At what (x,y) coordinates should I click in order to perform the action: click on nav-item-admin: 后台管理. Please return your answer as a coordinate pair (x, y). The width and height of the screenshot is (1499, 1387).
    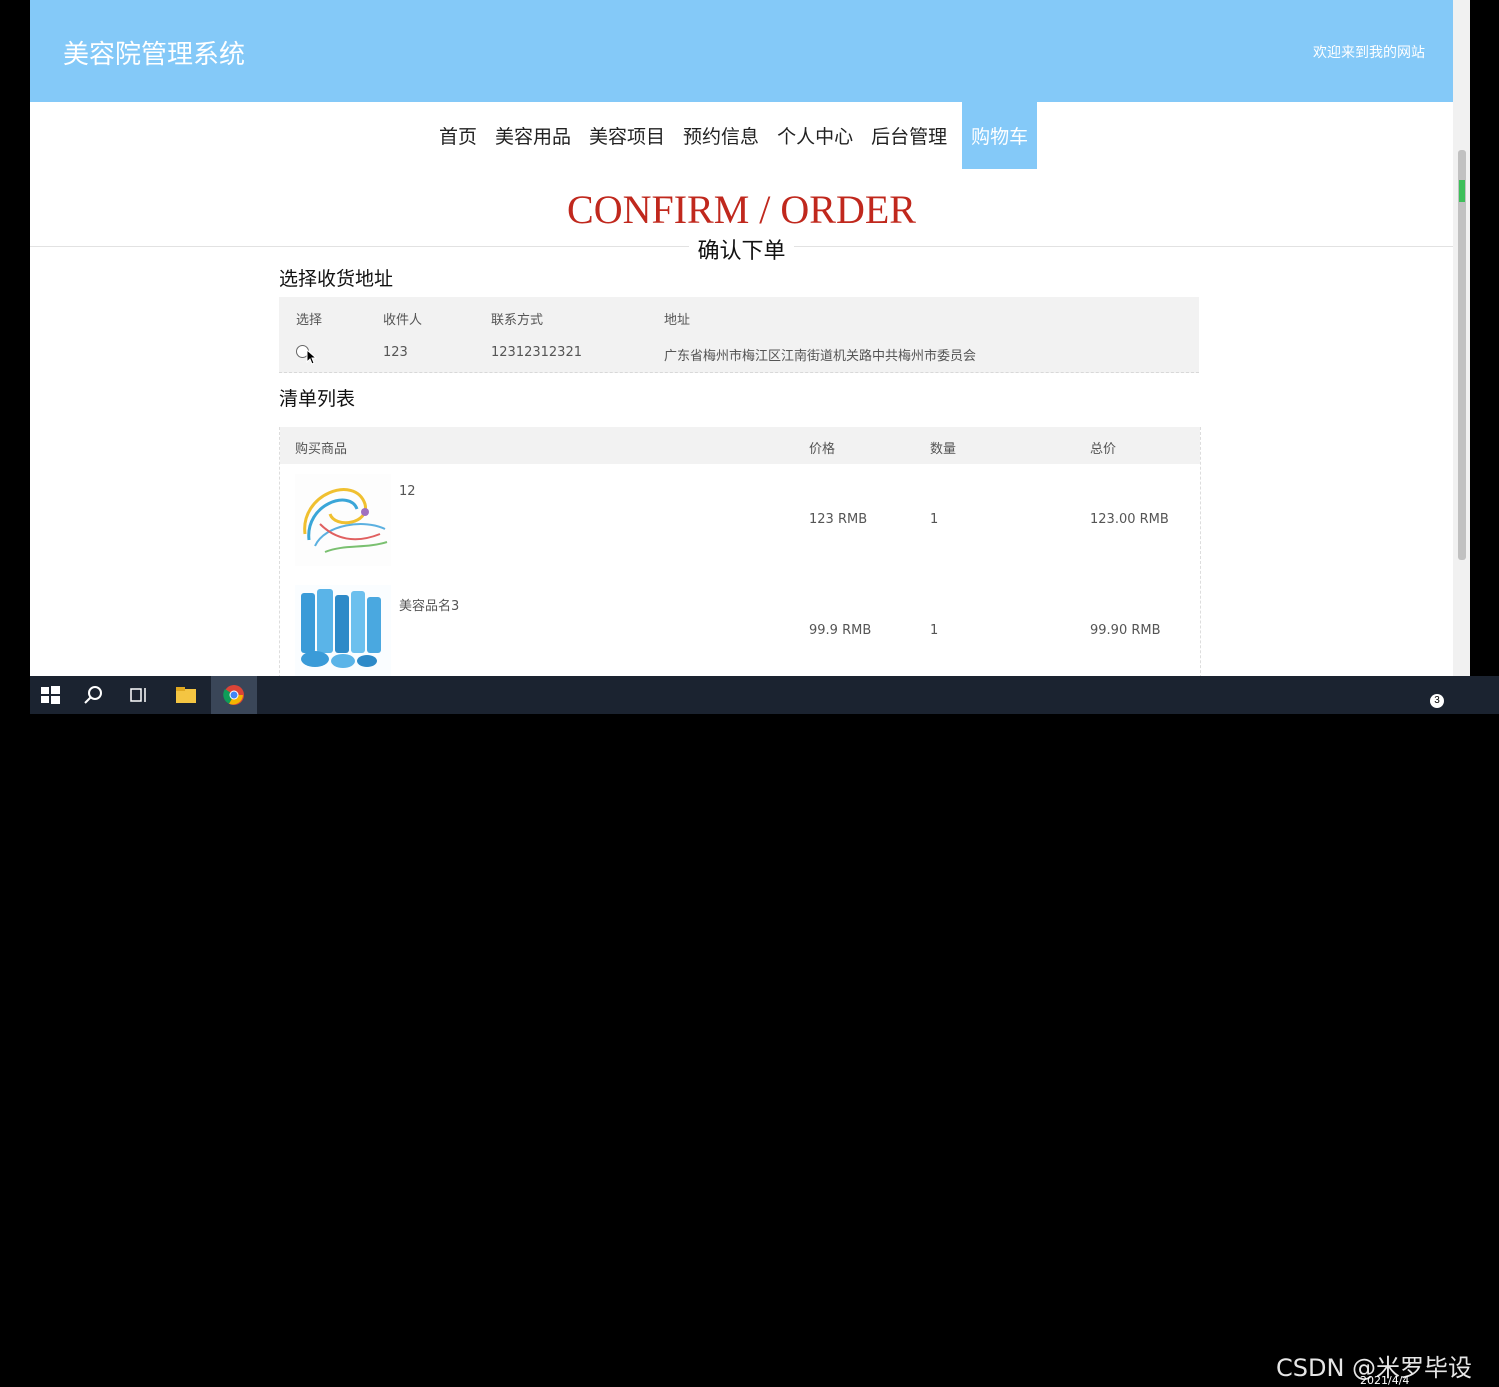
    Looking at the image, I should click on (909, 135).